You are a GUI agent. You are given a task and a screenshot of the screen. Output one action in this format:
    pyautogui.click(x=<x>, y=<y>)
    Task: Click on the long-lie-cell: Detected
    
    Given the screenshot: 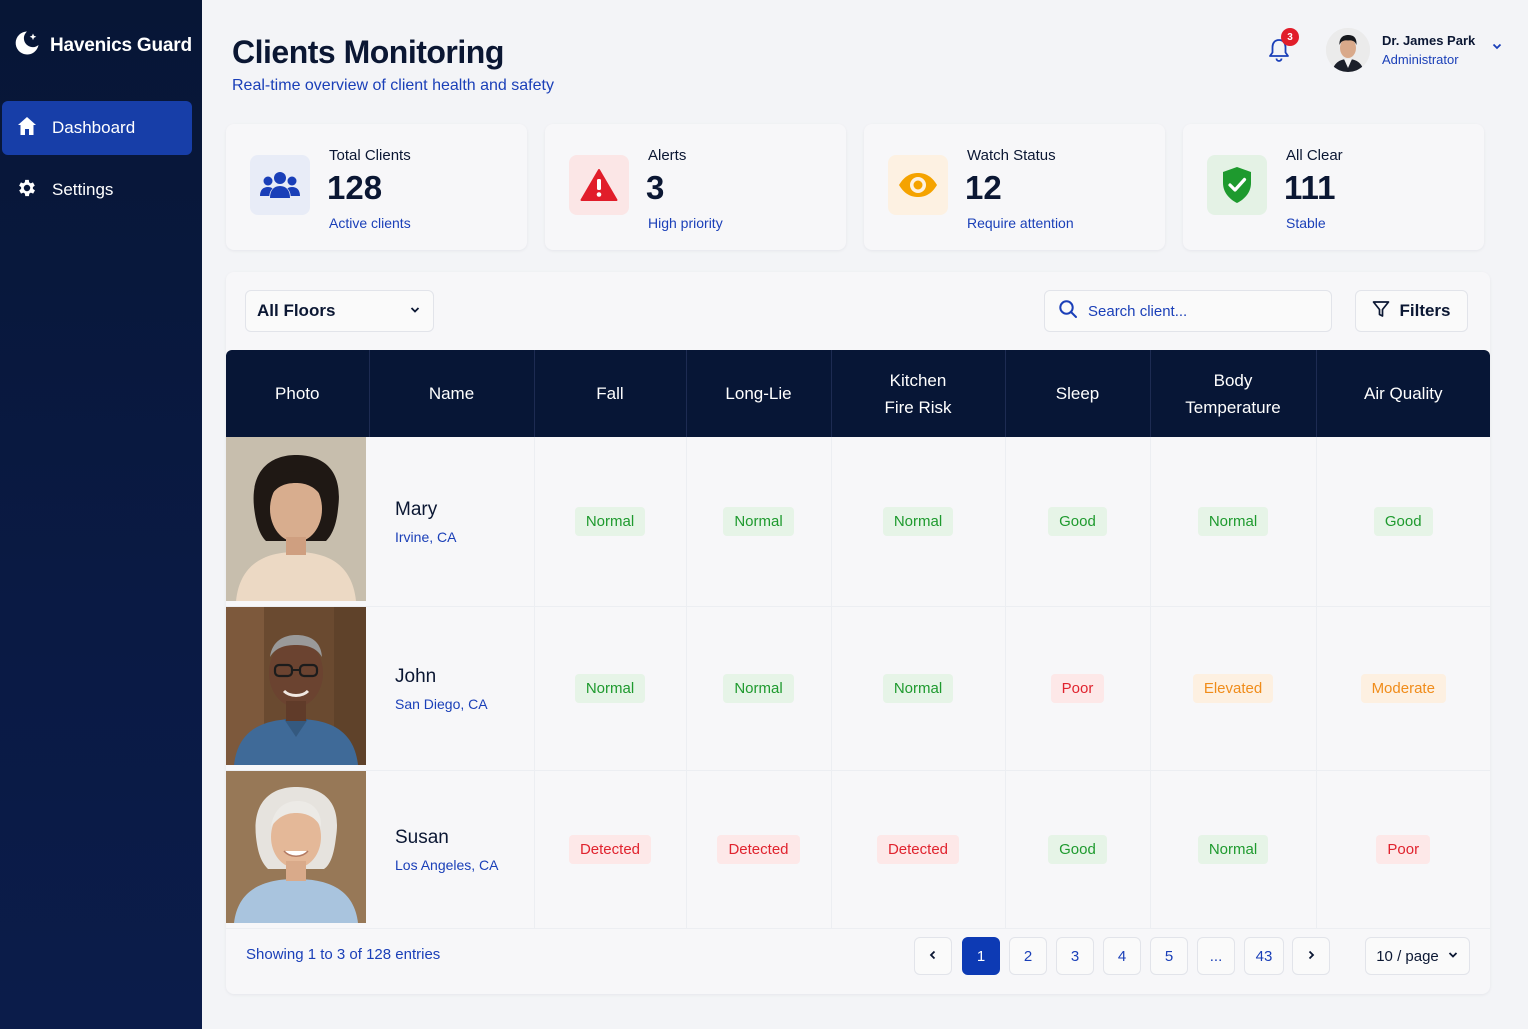 What is the action you would take?
    pyautogui.click(x=759, y=849)
    